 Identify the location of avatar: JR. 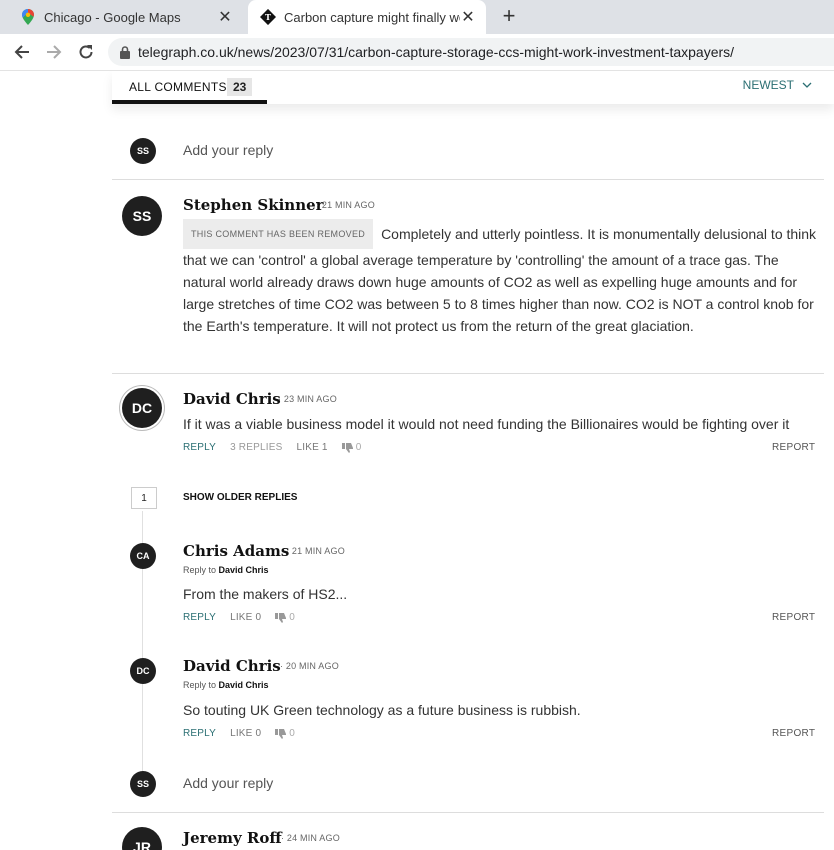
(142, 838).